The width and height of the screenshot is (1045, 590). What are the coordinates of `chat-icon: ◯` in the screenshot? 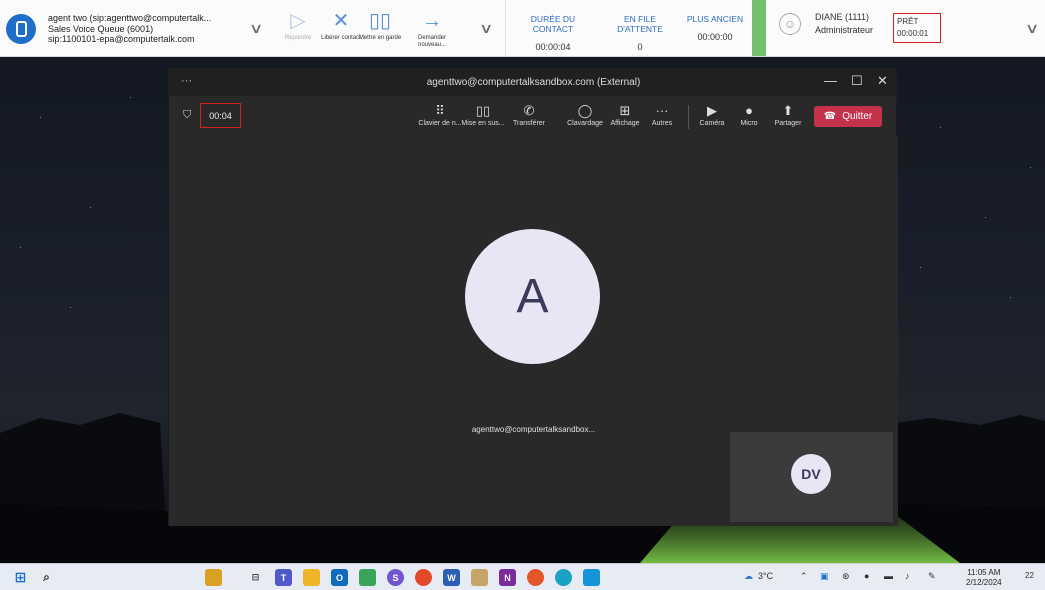 It's located at (585, 110).